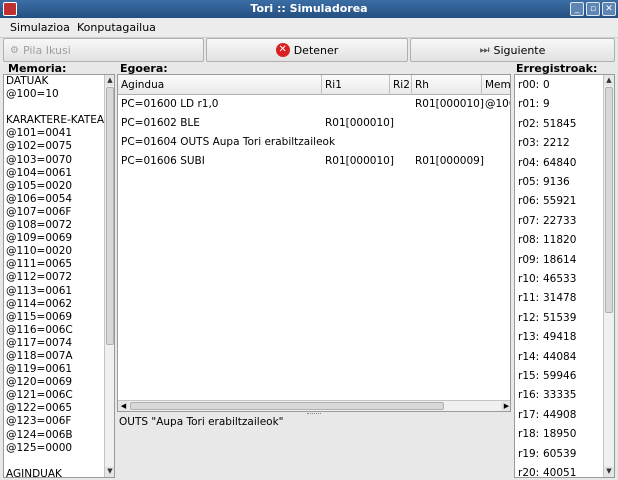 This screenshot has width=618, height=480. I want to click on erregistroak-scroll-thumb, so click(609, 200).